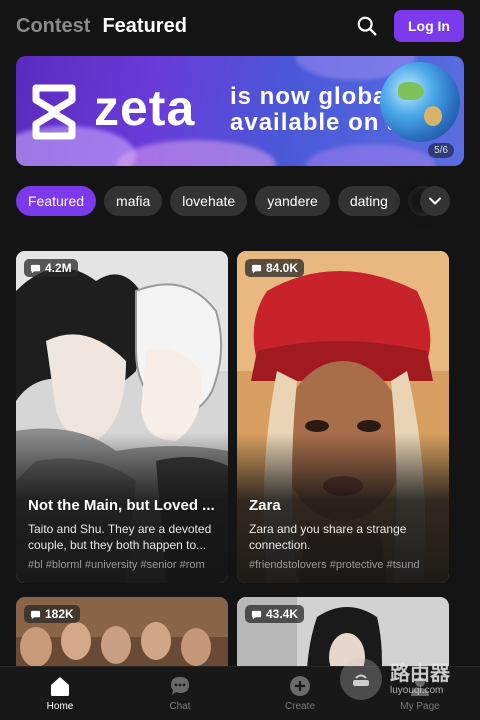 The width and height of the screenshot is (480, 720). Describe the element at coordinates (328, 537) in the screenshot. I see `card-description: Zara and you share a strange connection.` at that location.